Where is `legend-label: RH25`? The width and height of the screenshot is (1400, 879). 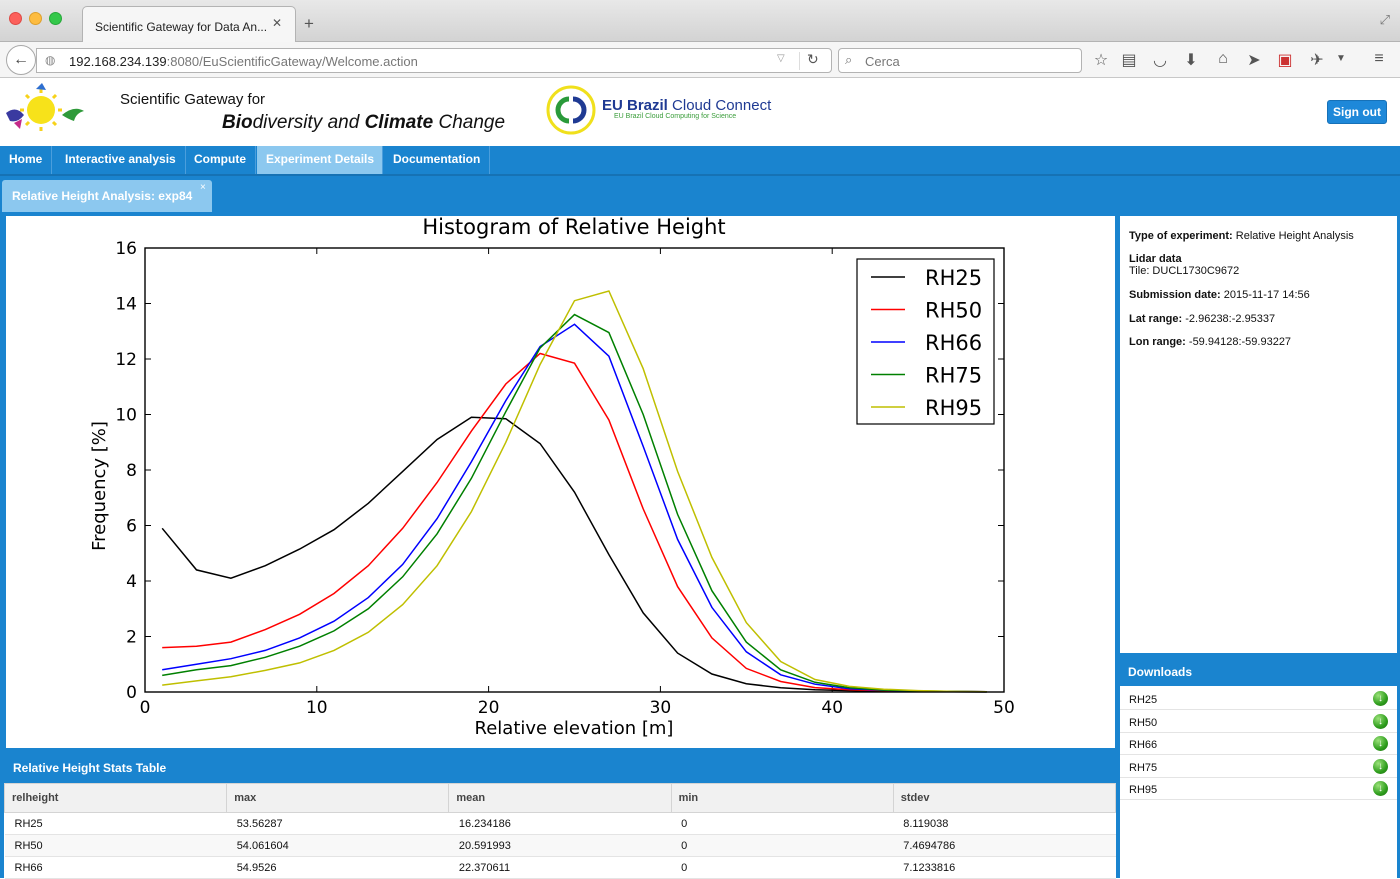 legend-label: RH25 is located at coordinates (953, 278).